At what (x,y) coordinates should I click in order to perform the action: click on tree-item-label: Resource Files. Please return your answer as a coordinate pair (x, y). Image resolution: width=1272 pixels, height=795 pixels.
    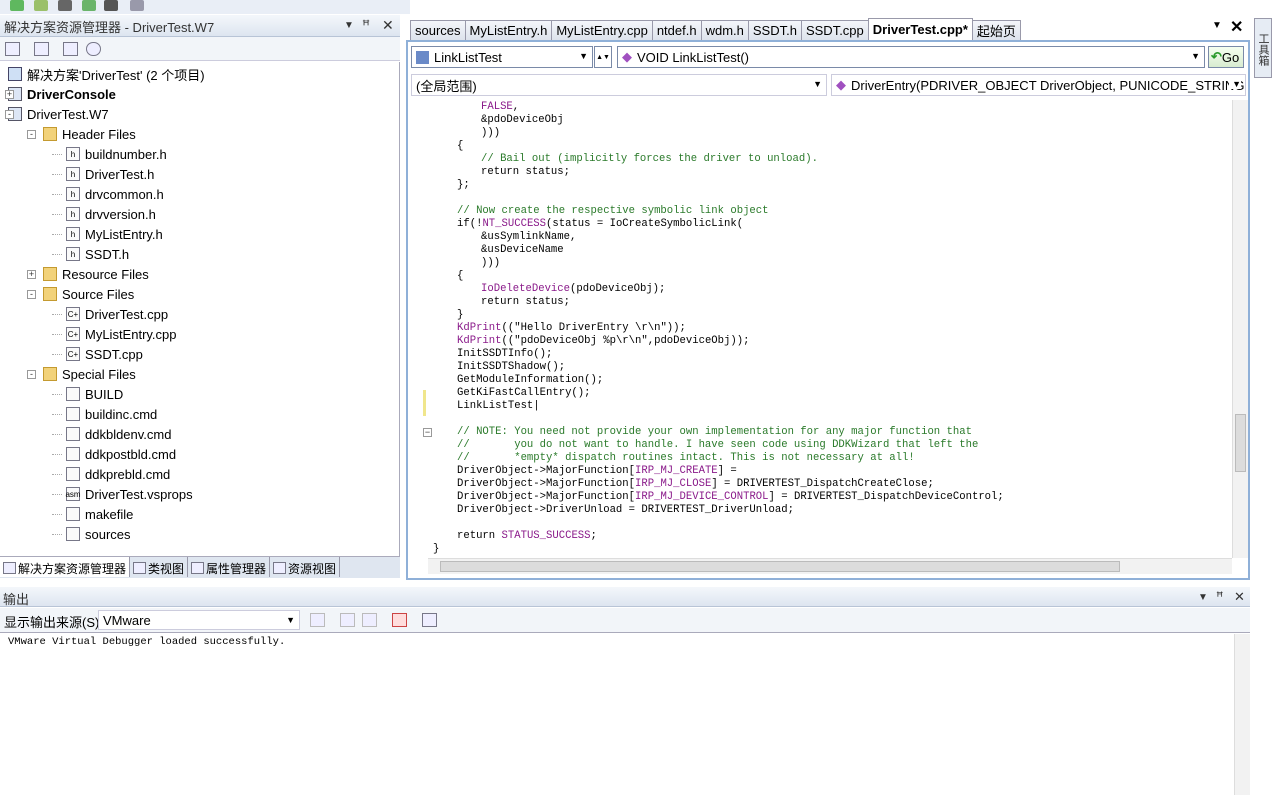
    Looking at the image, I should click on (105, 274).